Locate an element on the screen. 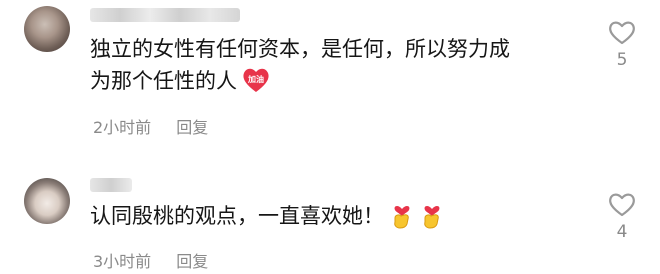  comment-text: 认同殷桃的观点，一直喜欢她！ is located at coordinates (267, 216).